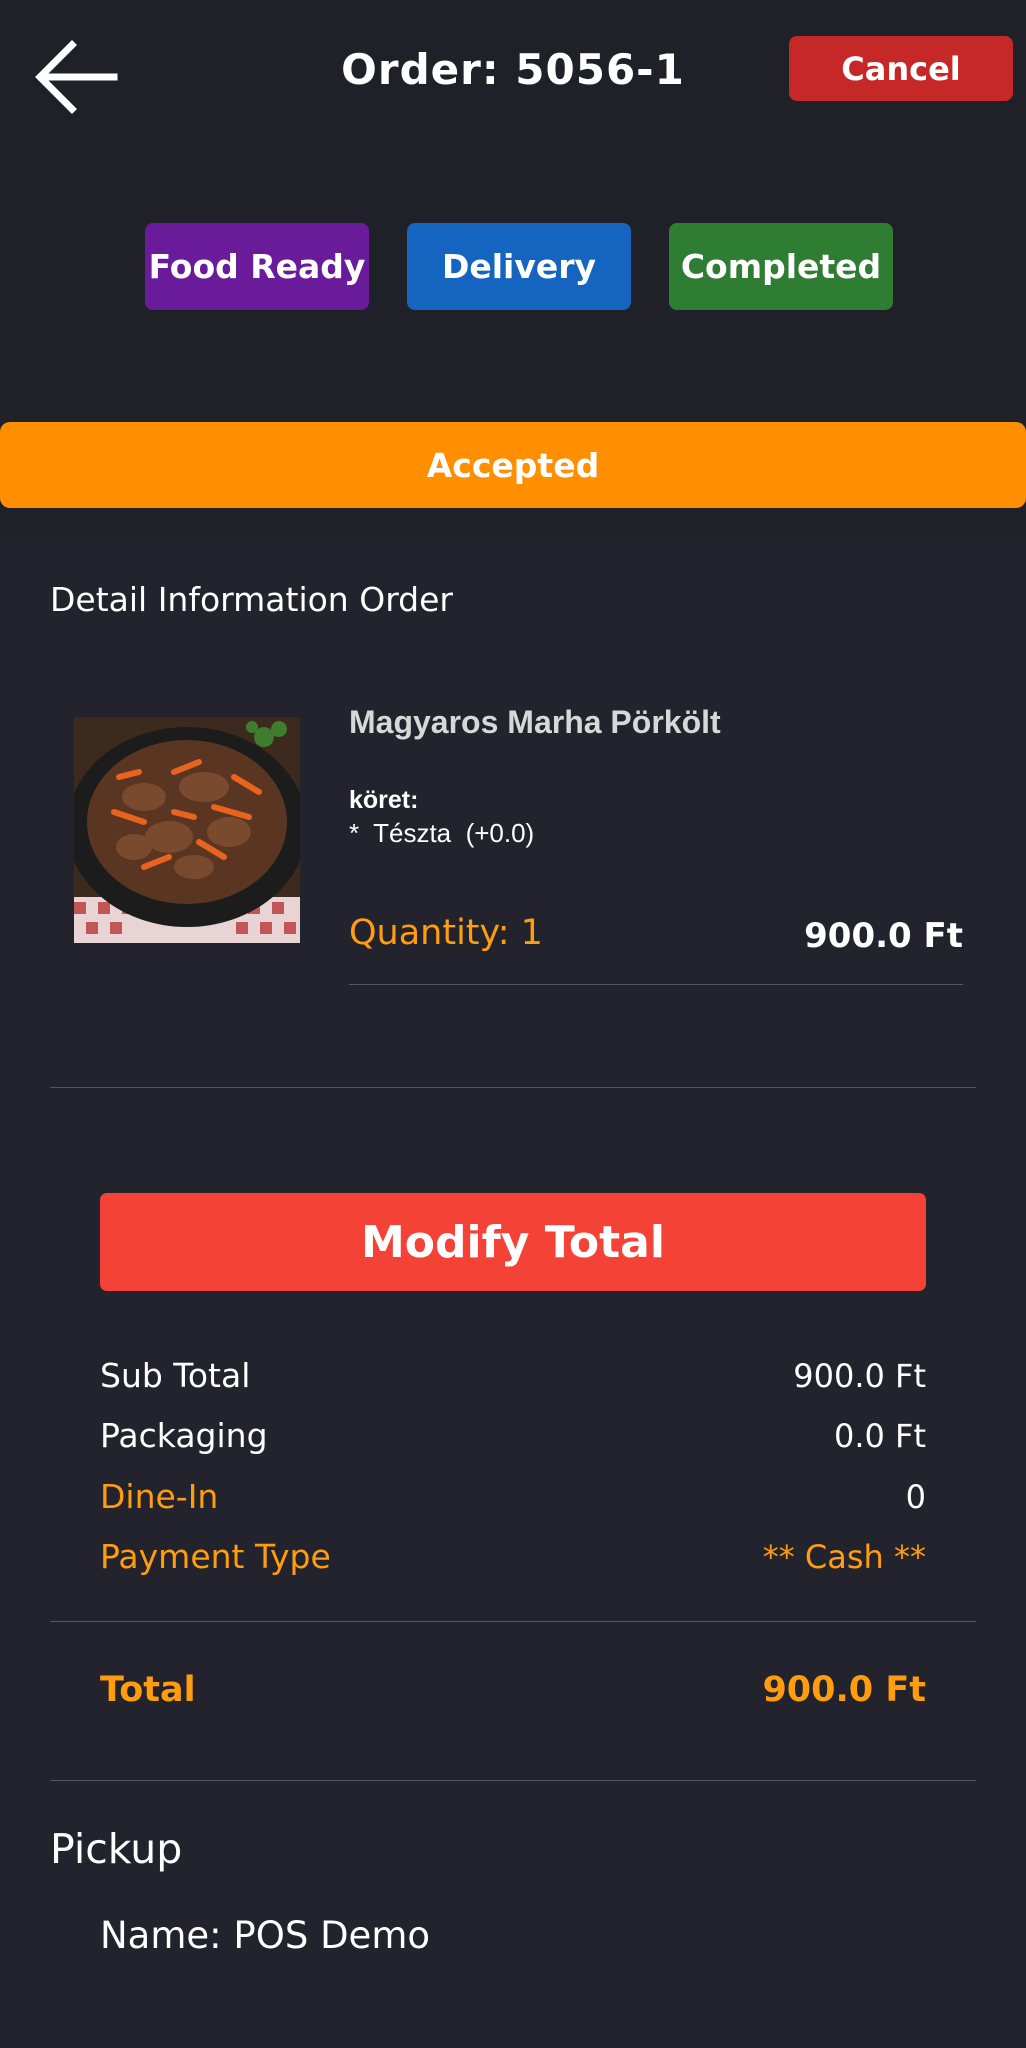 The height and width of the screenshot is (2048, 1026). Describe the element at coordinates (148, 1690) in the screenshot. I see `total-label: Total` at that location.